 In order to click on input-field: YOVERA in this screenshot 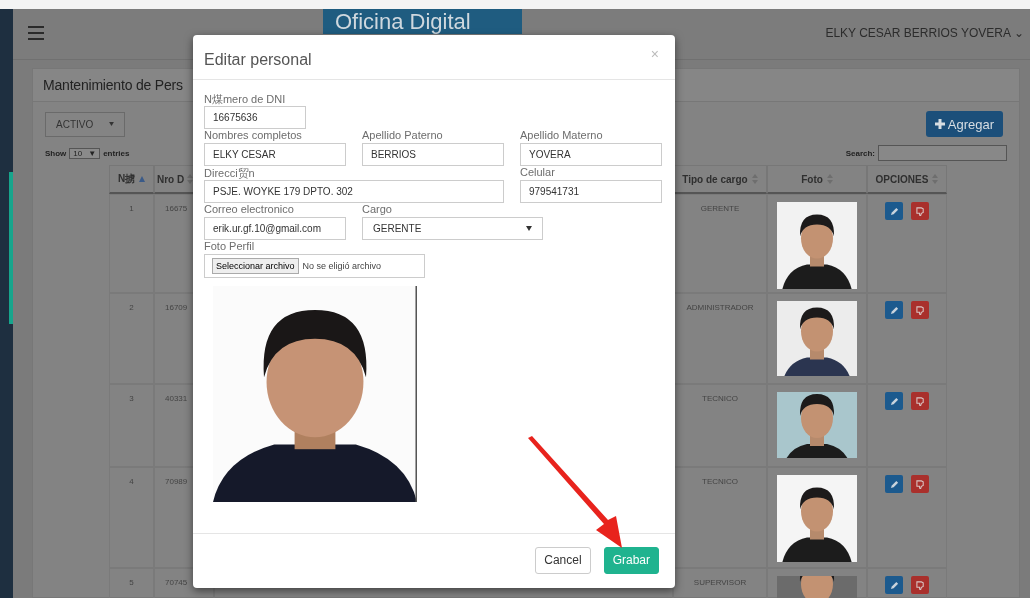, I will do `click(591, 154)`.